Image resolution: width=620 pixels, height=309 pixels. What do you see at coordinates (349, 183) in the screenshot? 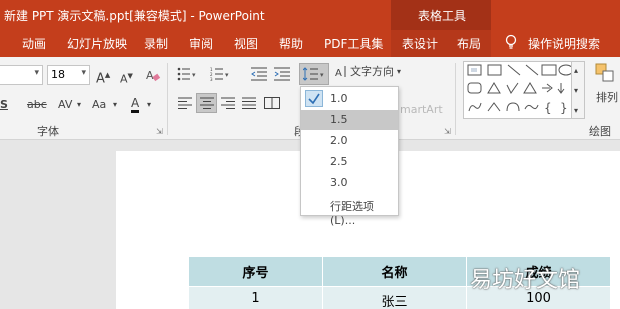
I see `menu-item-line-spacing-3-0: 3.0` at bounding box center [349, 183].